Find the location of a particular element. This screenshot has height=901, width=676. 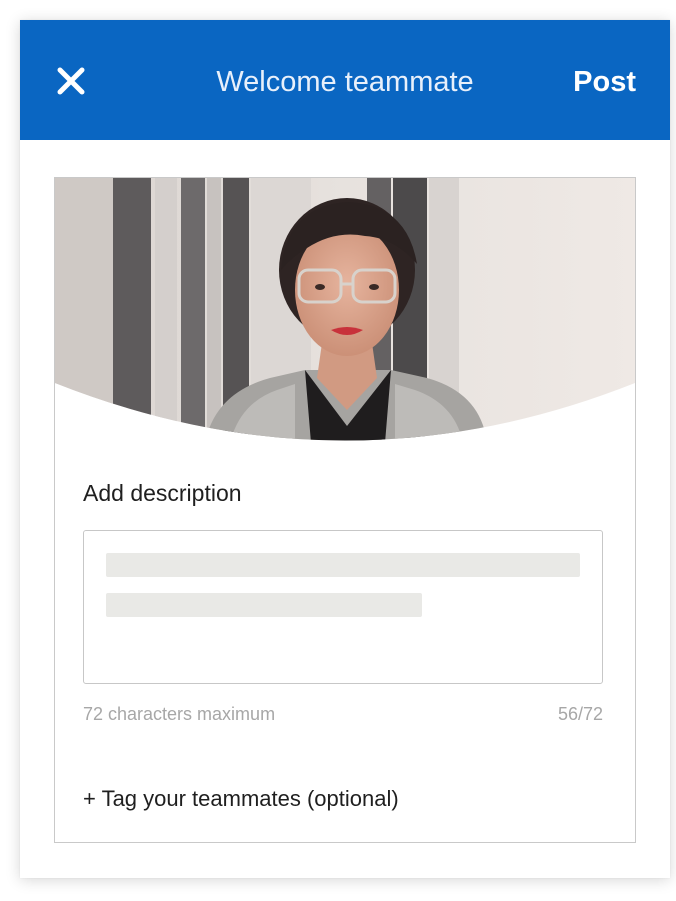

description-label: Add description is located at coordinates (162, 493).